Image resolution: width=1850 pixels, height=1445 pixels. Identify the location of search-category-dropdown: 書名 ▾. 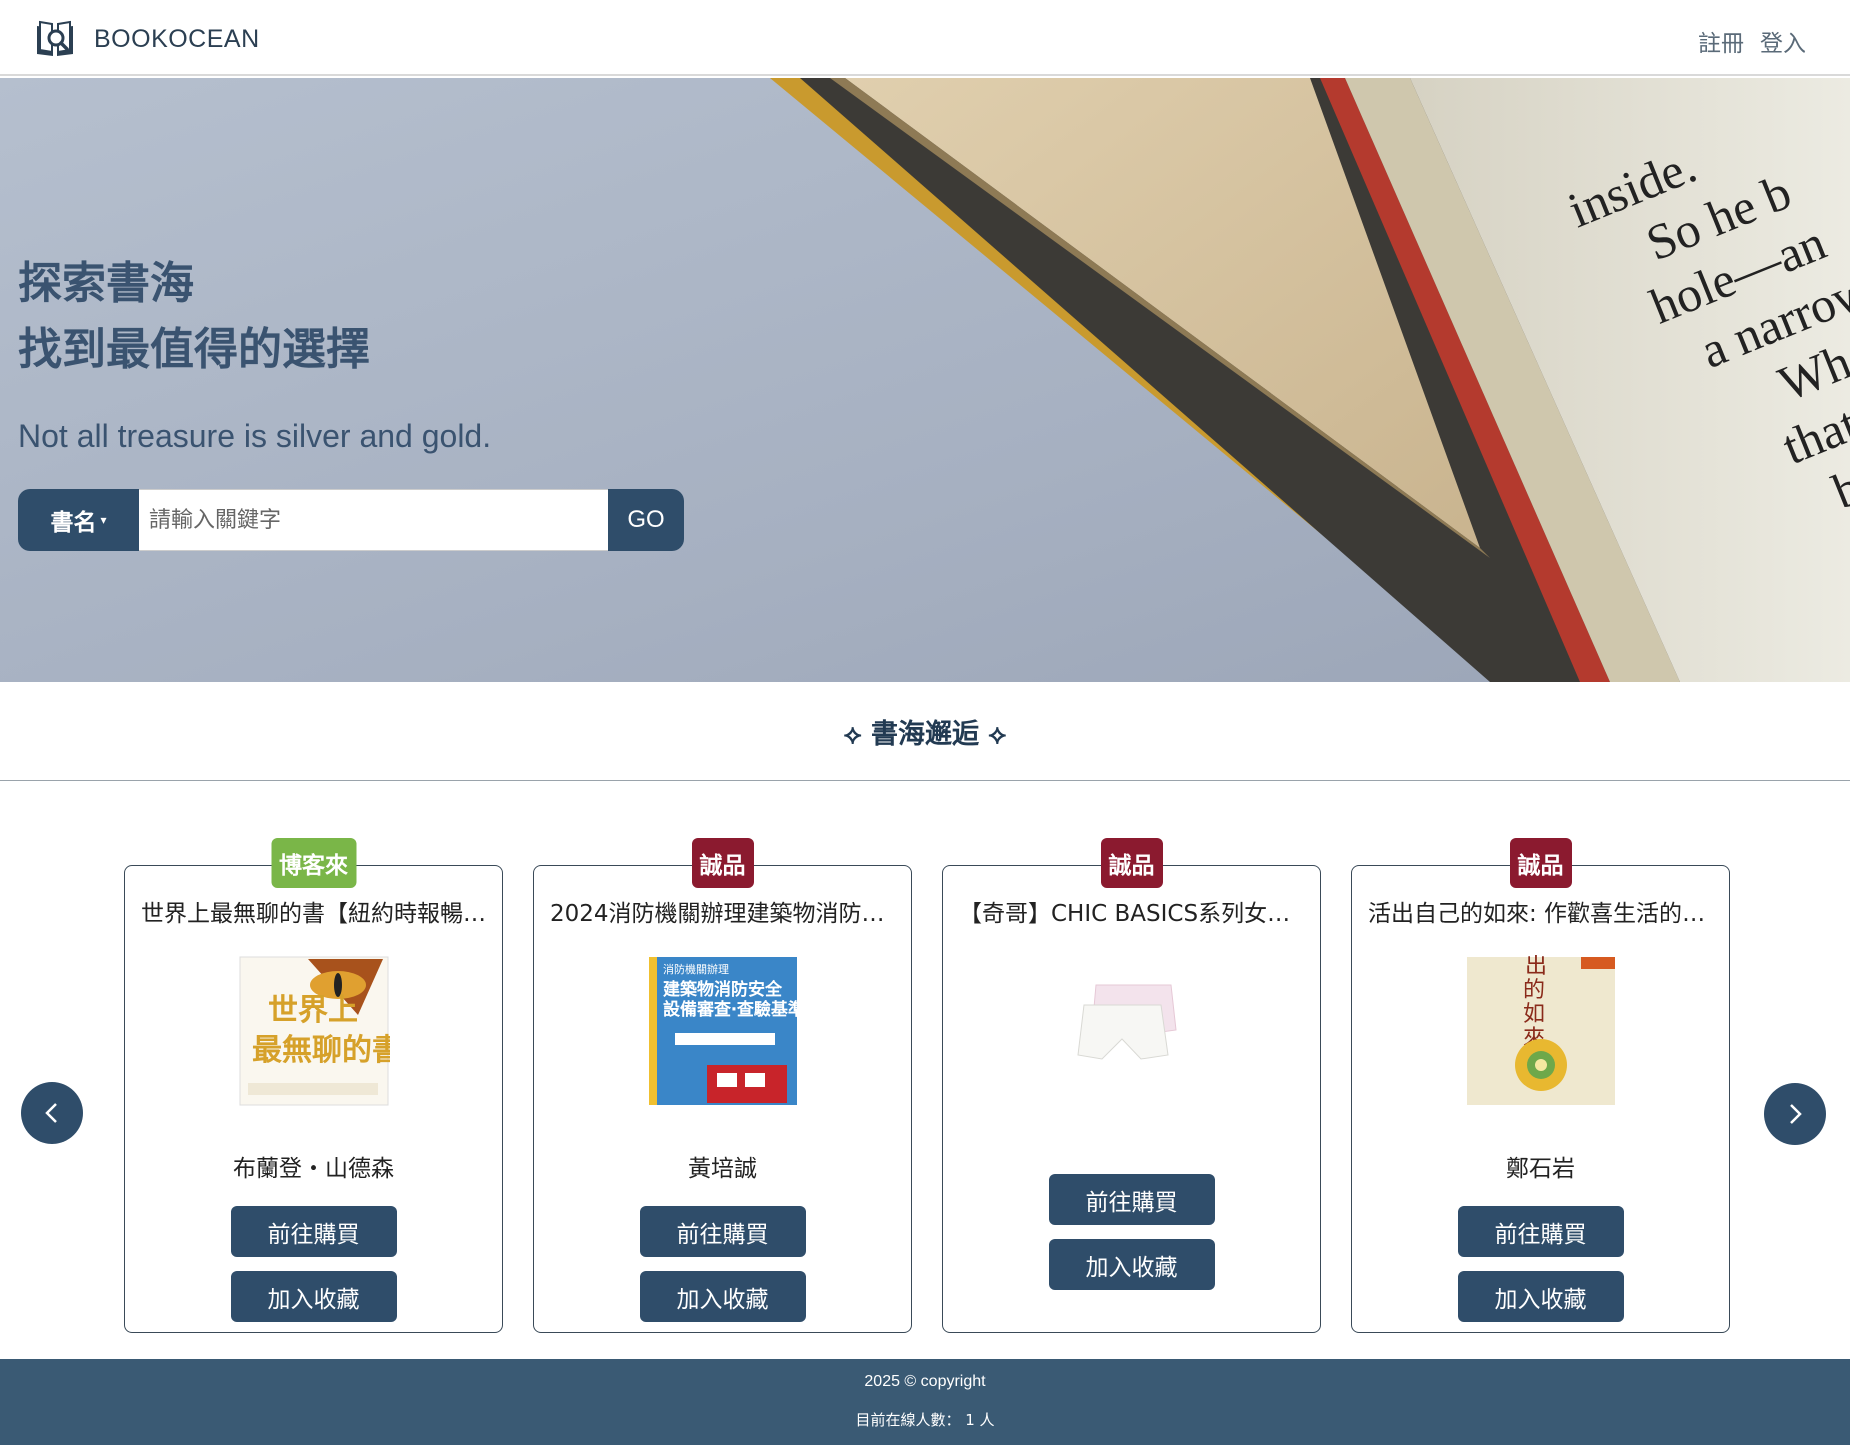
(78, 520).